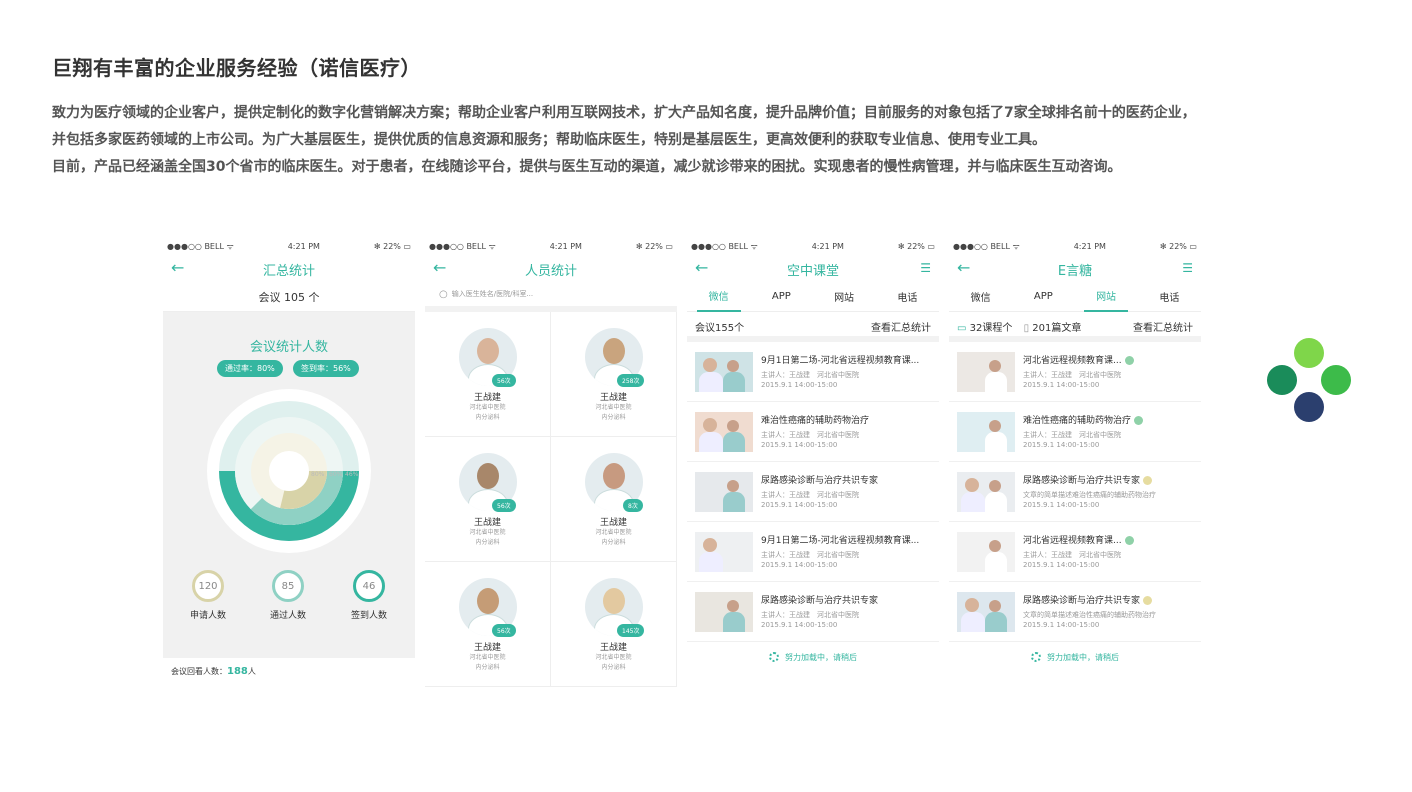 The height and width of the screenshot is (792, 1412). Describe the element at coordinates (1082, 601) in the screenshot. I see `item-title-text: 尿路感染诊断与治疗共识专家` at that location.